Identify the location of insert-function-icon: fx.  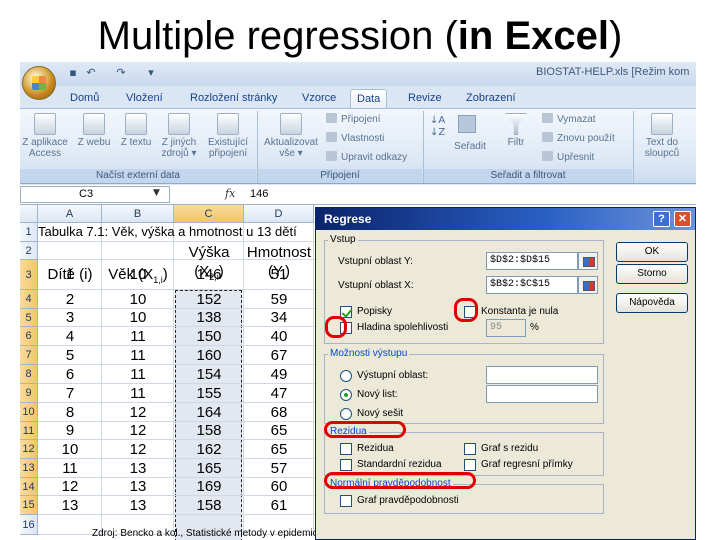
(230, 193).